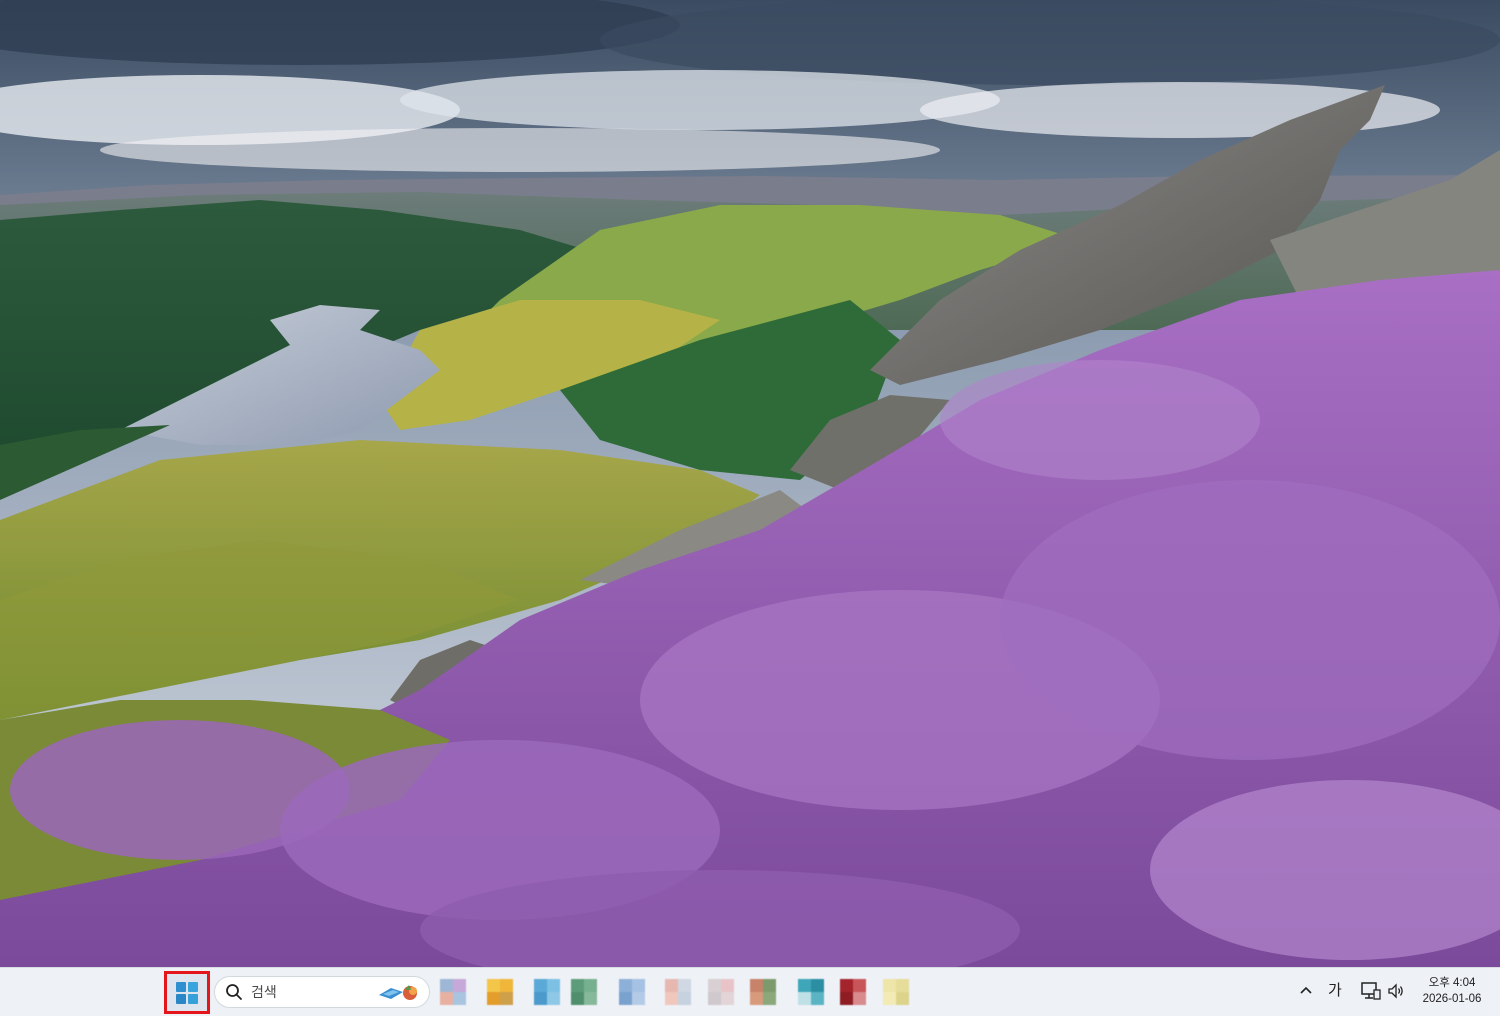 This screenshot has height=1016, width=1500. I want to click on chevron-up-icon, so click(1306, 991).